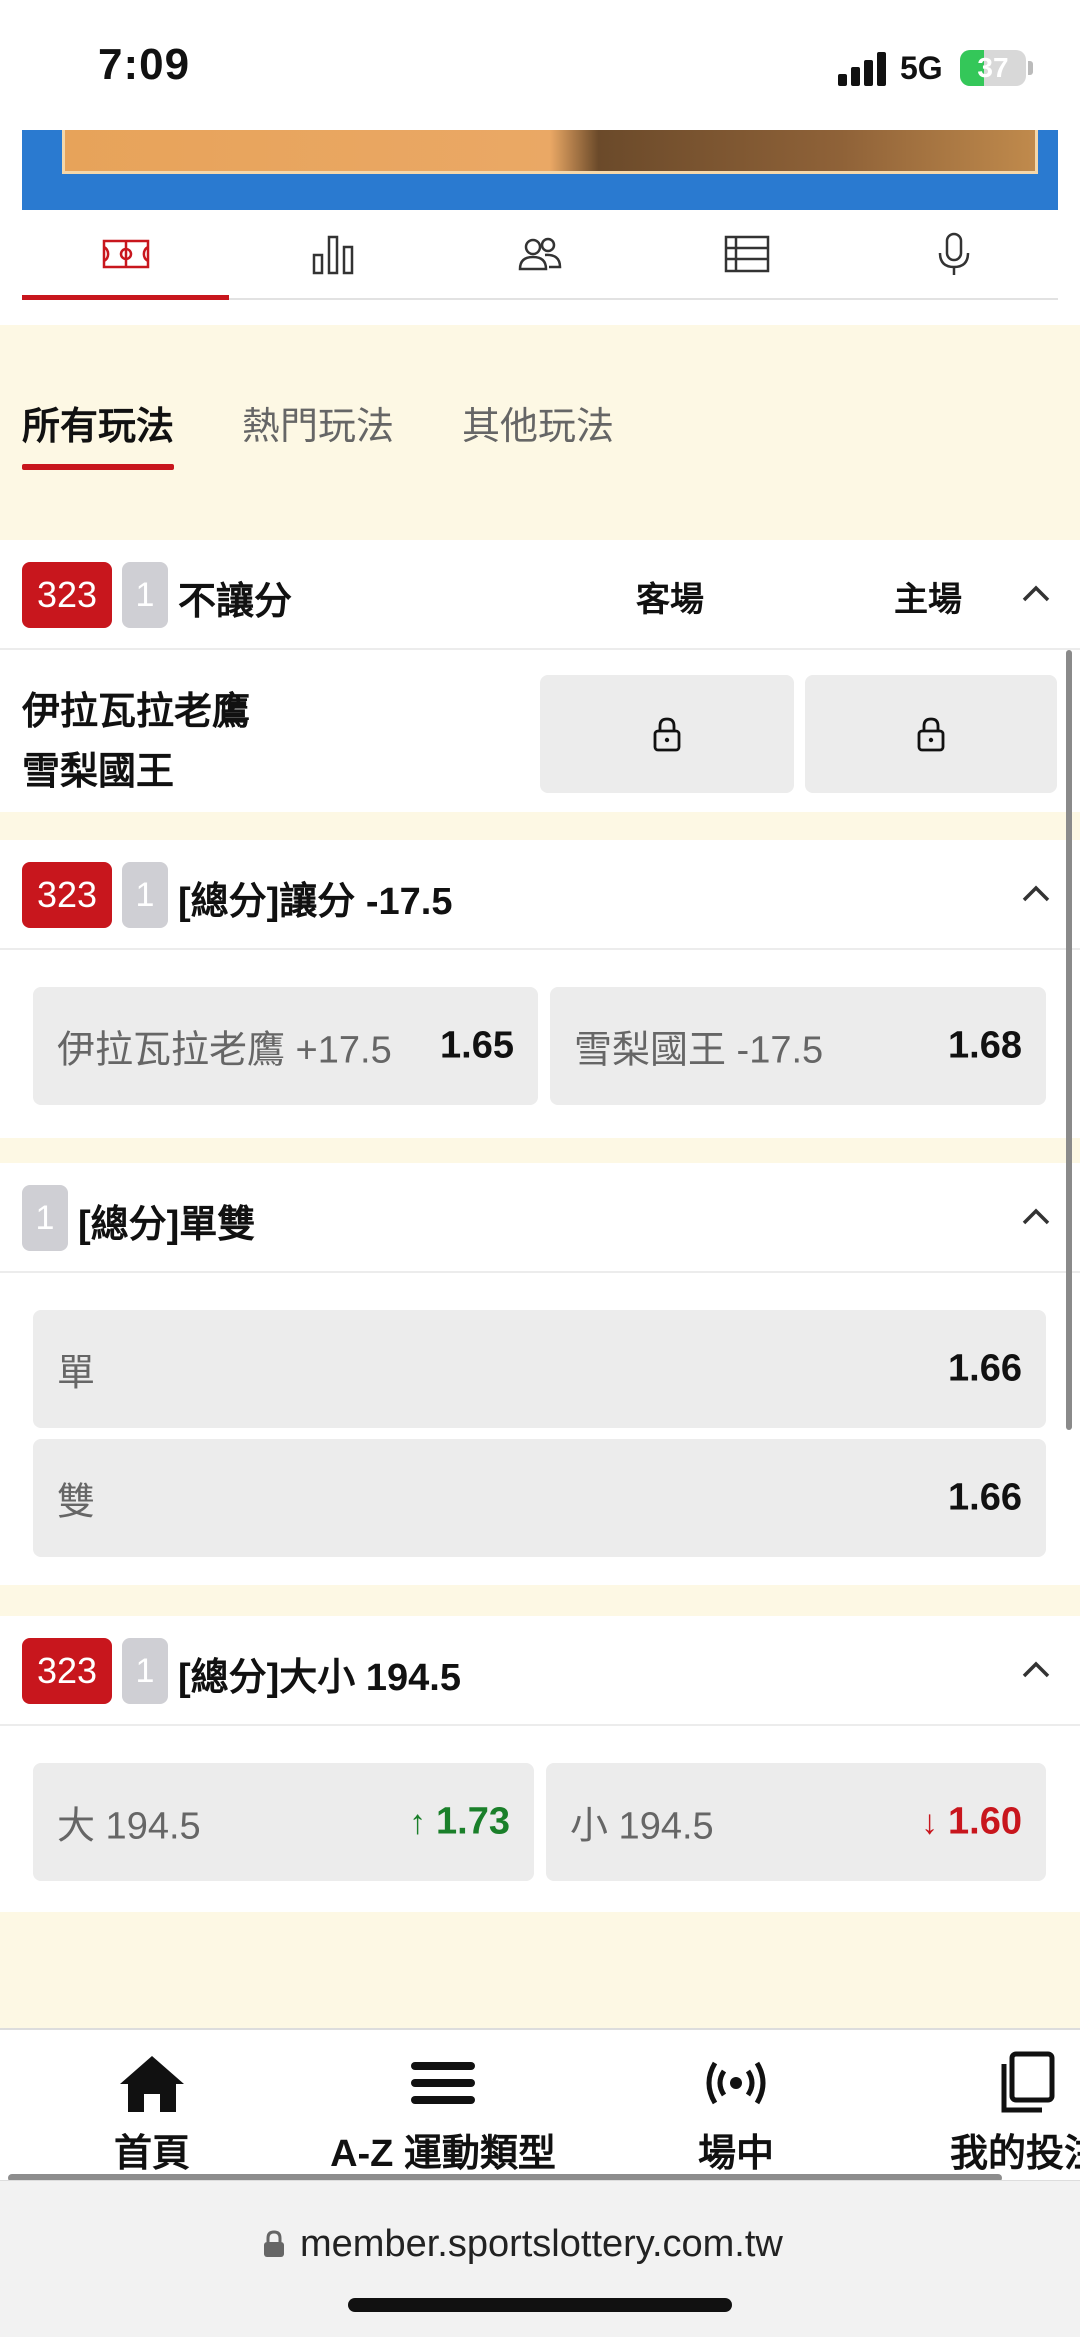 The width and height of the screenshot is (1080, 2337). I want to click on battery-icon: 37, so click(993, 68).